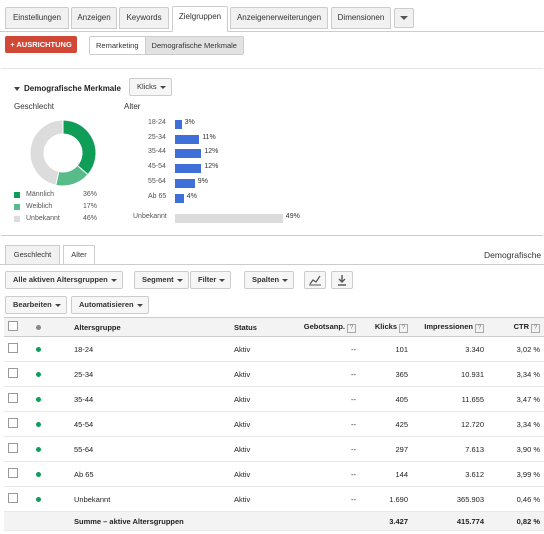 The width and height of the screenshot is (544, 534). I want to click on cell-klicks: 144, so click(386, 474).